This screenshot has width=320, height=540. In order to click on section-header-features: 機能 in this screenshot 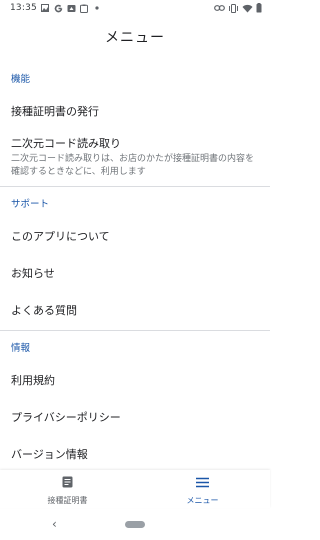, I will do `click(21, 79)`.